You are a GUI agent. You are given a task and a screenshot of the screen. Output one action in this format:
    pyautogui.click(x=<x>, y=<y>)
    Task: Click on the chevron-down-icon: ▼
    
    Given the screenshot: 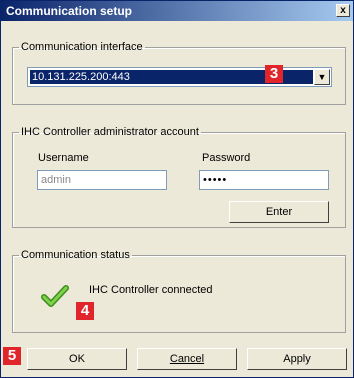 What is the action you would take?
    pyautogui.click(x=322, y=77)
    